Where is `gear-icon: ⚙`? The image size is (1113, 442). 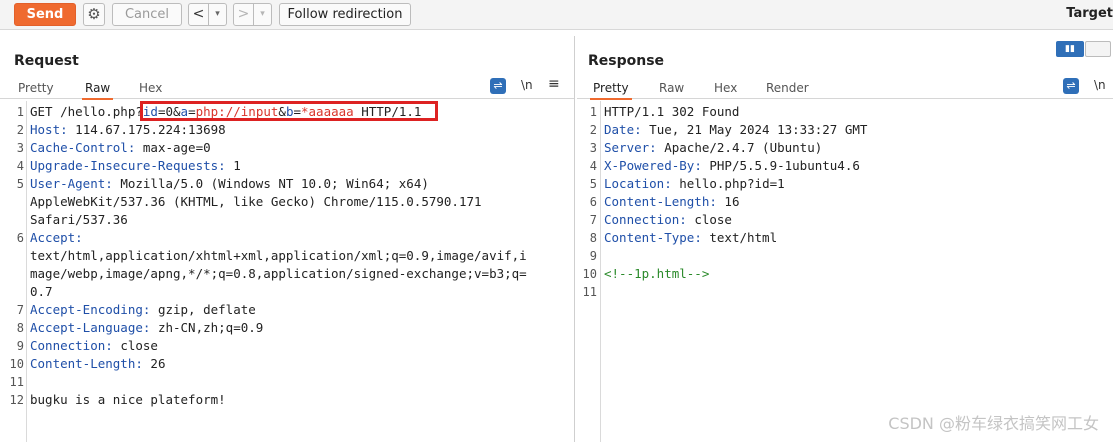
gear-icon: ⚙ is located at coordinates (94, 14).